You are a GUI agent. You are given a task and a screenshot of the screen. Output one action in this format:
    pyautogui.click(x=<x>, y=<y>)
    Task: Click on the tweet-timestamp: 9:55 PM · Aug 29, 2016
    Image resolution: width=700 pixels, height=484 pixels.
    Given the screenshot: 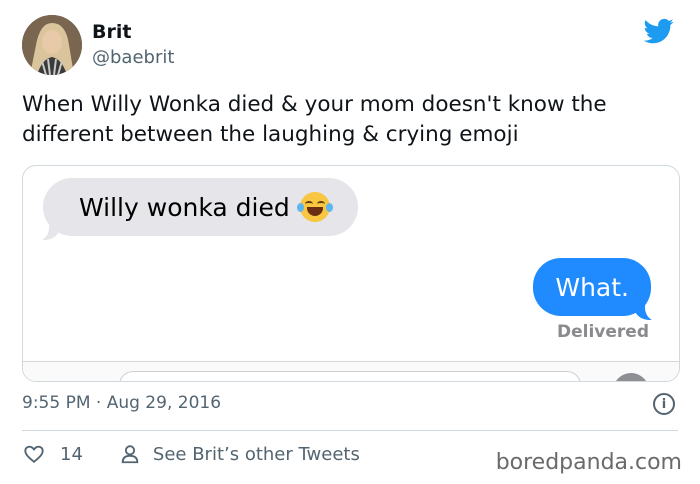 What is the action you would take?
    pyautogui.click(x=121, y=403)
    